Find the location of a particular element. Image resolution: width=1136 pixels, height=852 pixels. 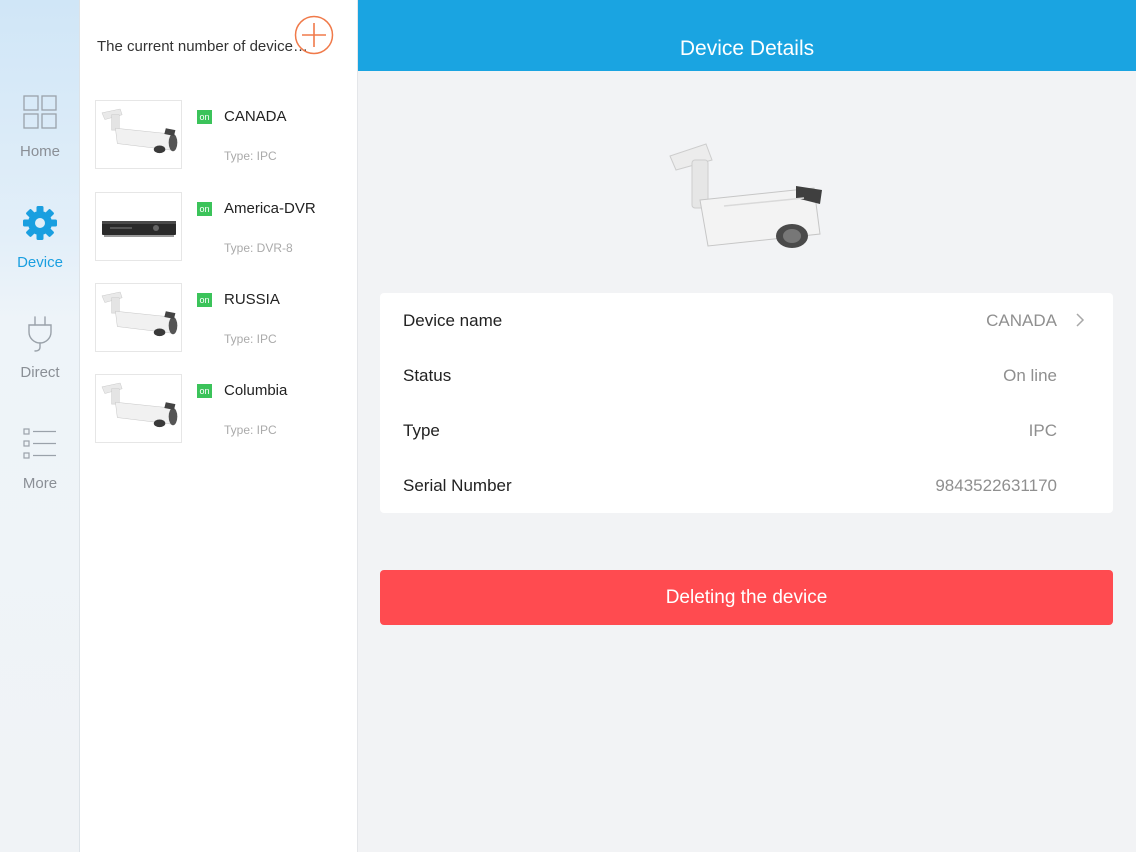

chevron-right-icon is located at coordinates (1080, 320).